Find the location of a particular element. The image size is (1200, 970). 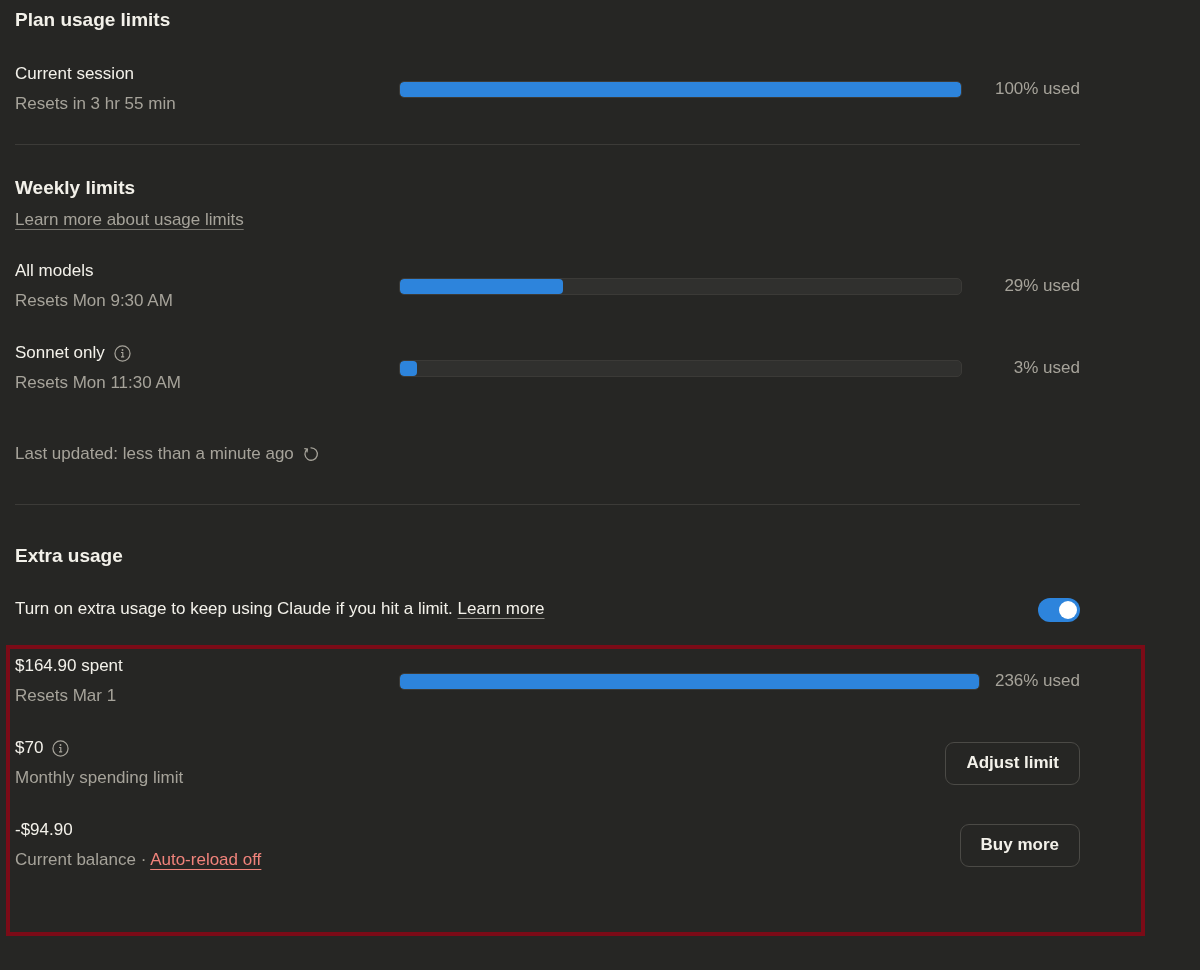

amount-value: -$94.90 is located at coordinates (44, 830).